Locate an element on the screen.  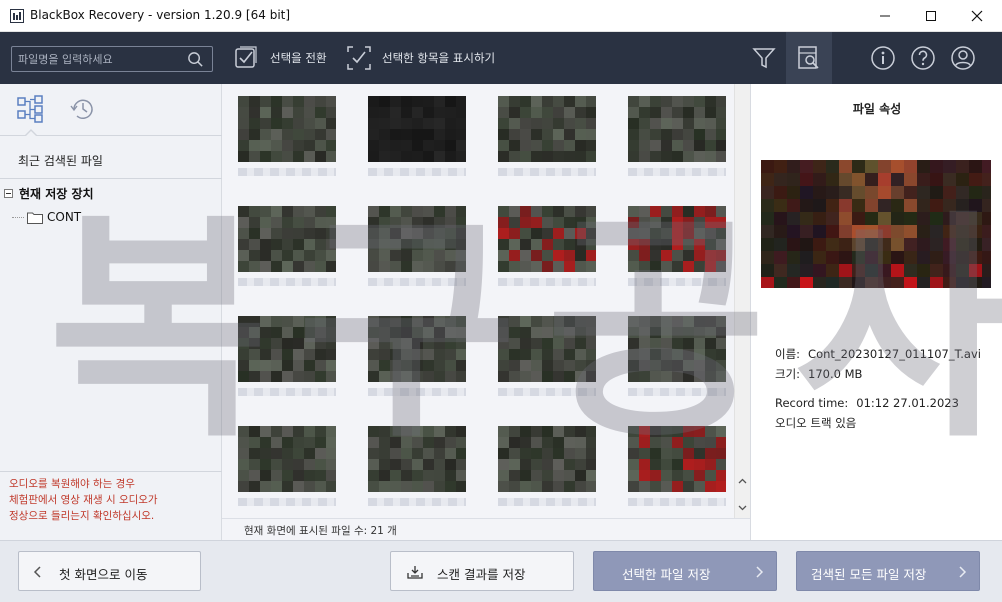
account-button is located at coordinates (963, 58).